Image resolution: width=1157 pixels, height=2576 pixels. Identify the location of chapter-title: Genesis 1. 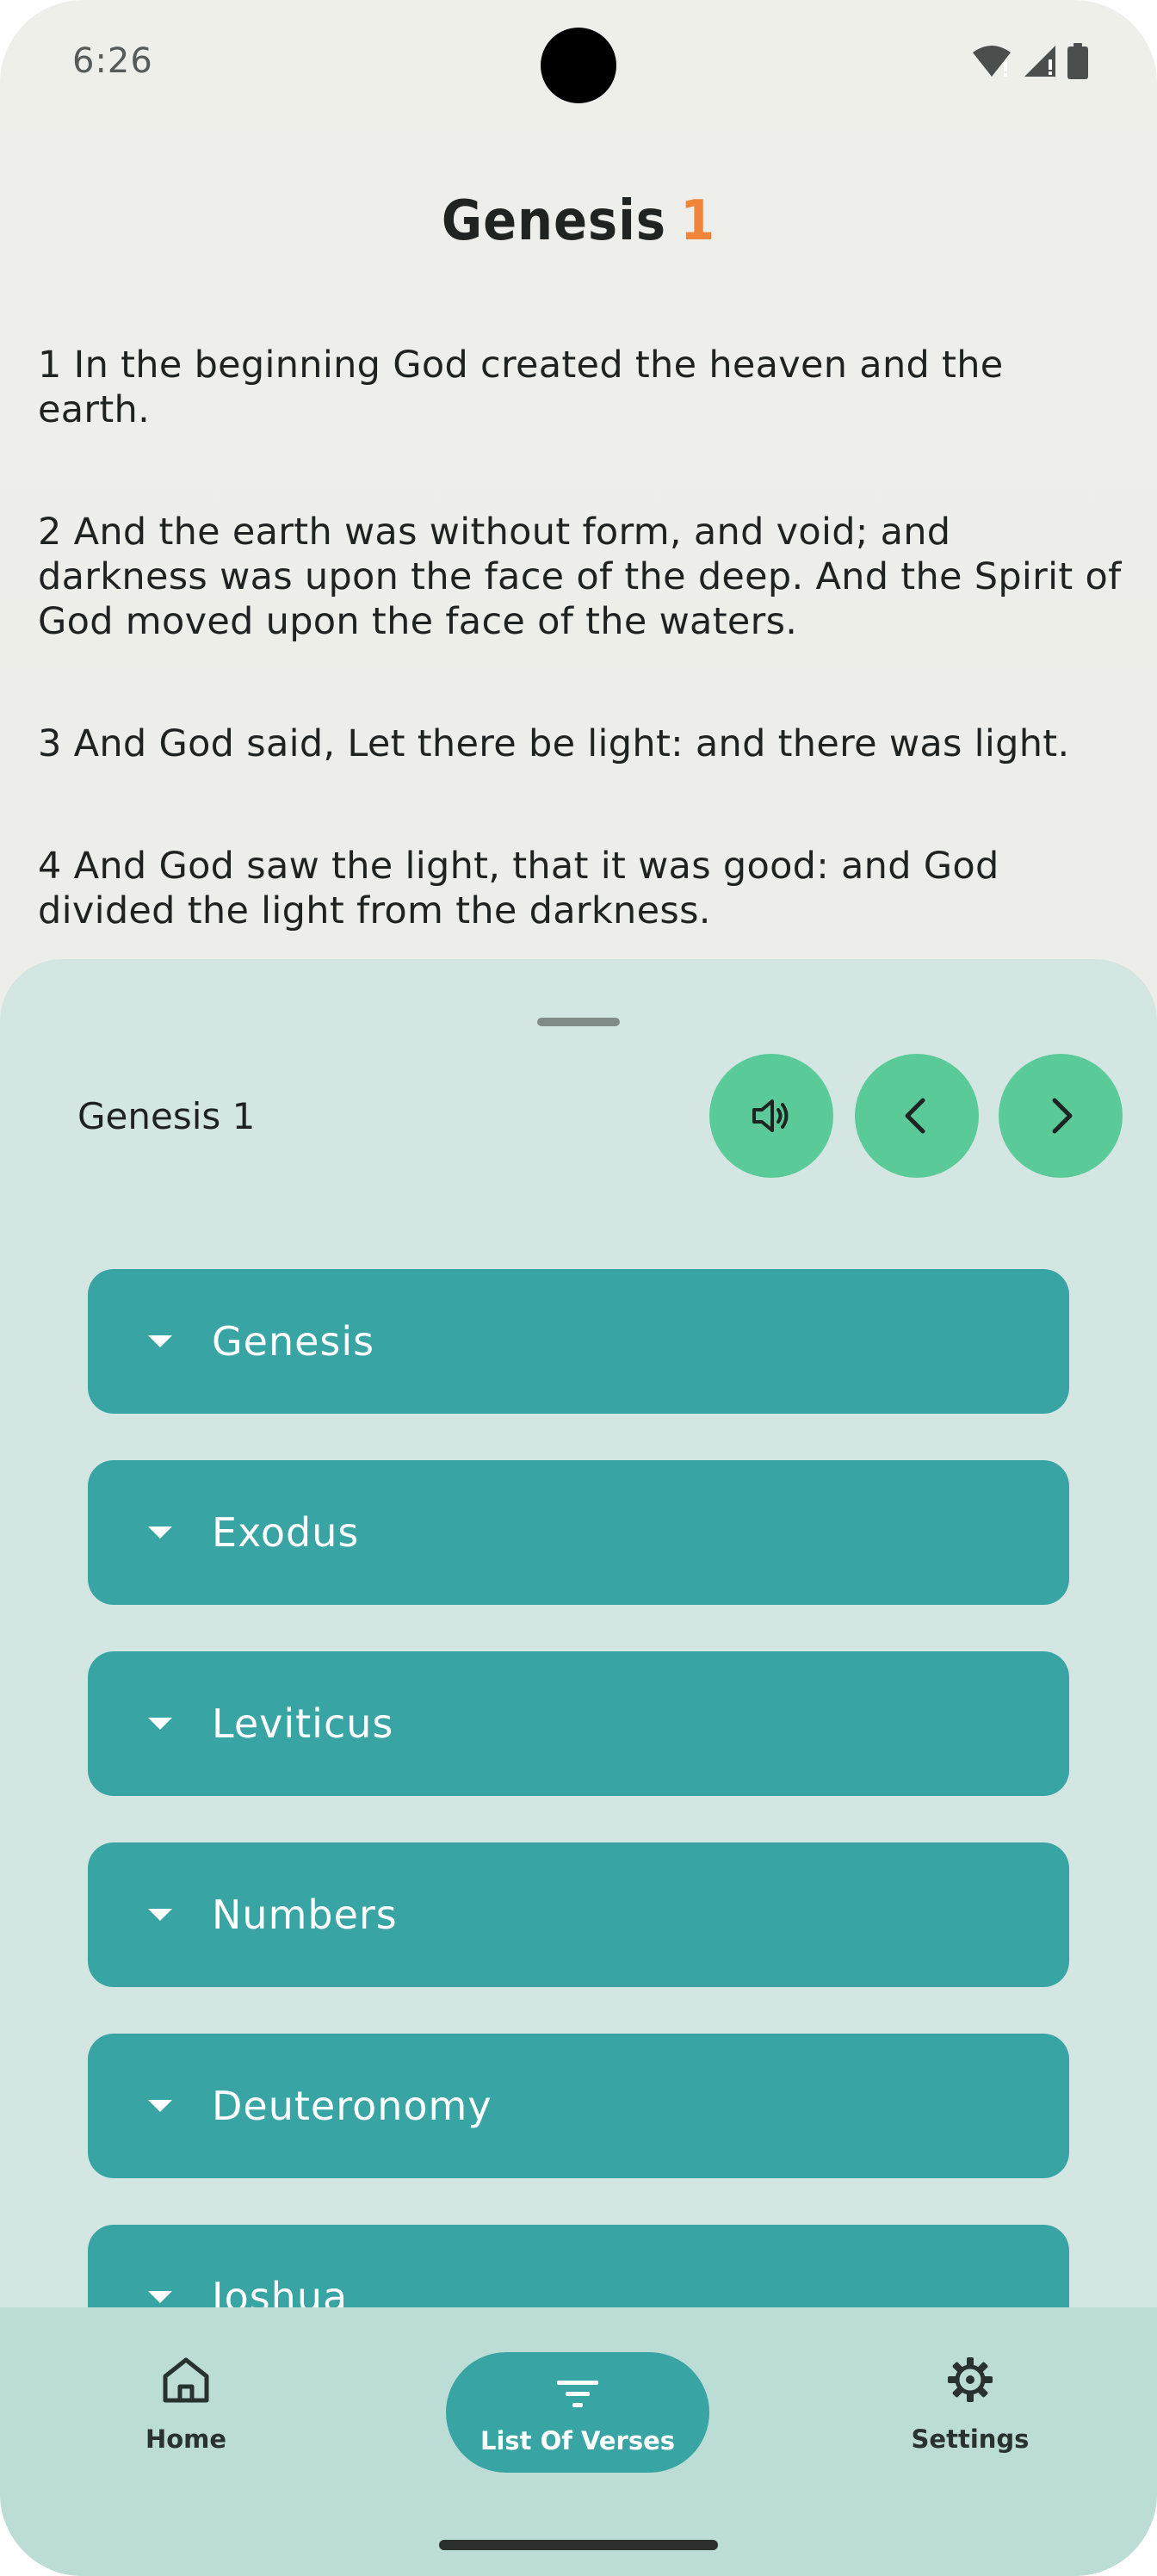
(579, 221).